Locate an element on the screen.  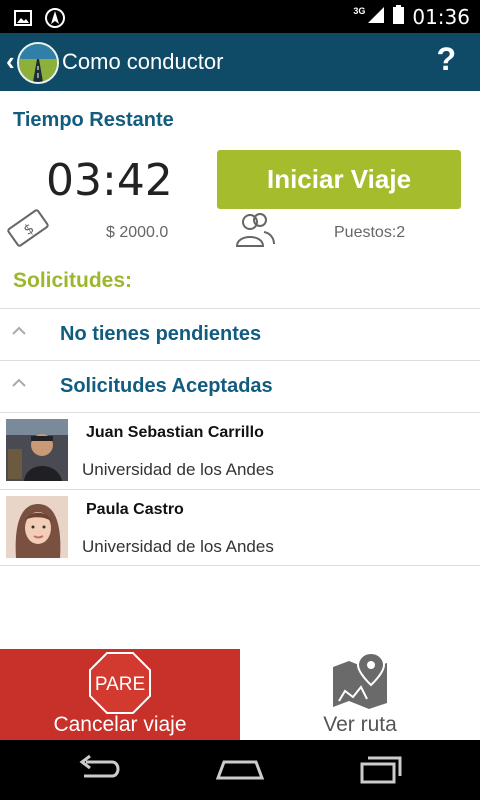
screen-title: Como conductor is located at coordinates (143, 61).